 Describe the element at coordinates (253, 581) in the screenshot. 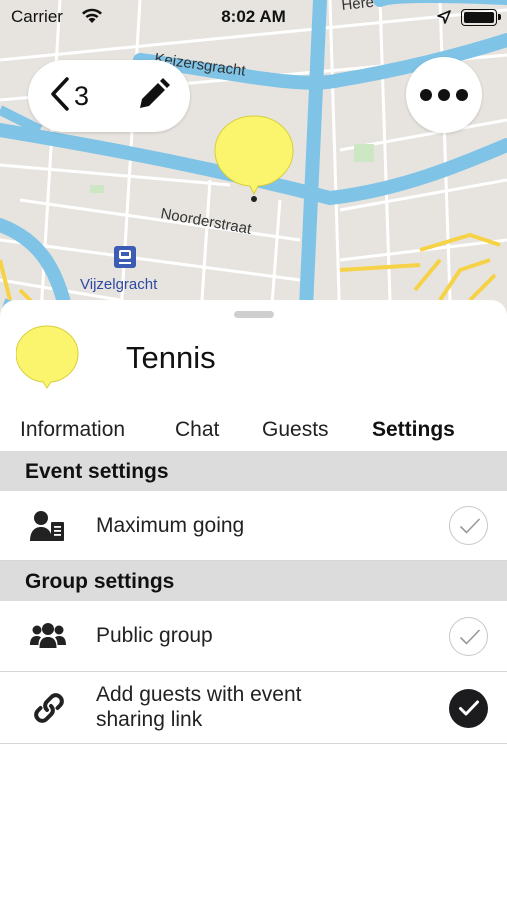

I see `section-header-group-settings: Group settings` at that location.